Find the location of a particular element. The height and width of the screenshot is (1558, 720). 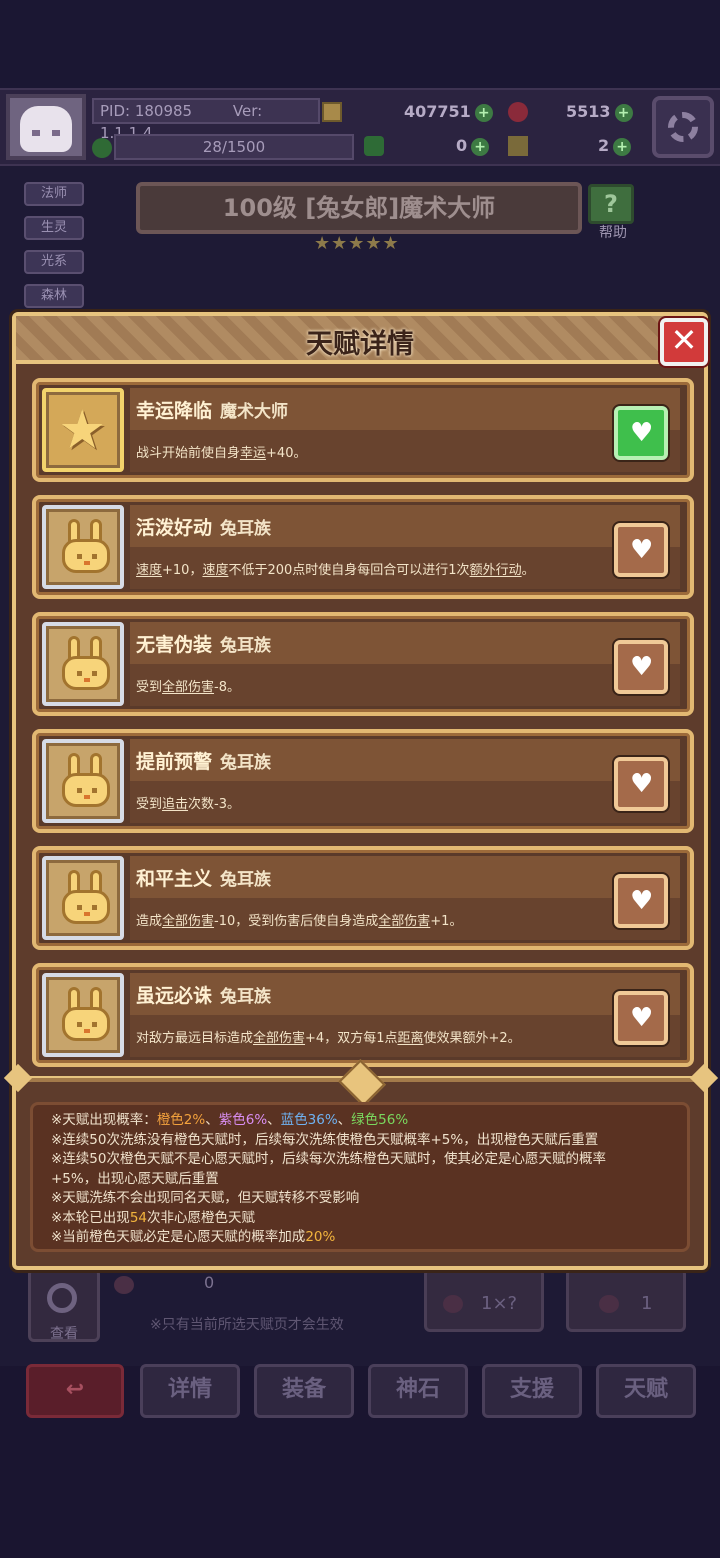

talent-name: 提前预警 兔耳族 is located at coordinates (203, 760).